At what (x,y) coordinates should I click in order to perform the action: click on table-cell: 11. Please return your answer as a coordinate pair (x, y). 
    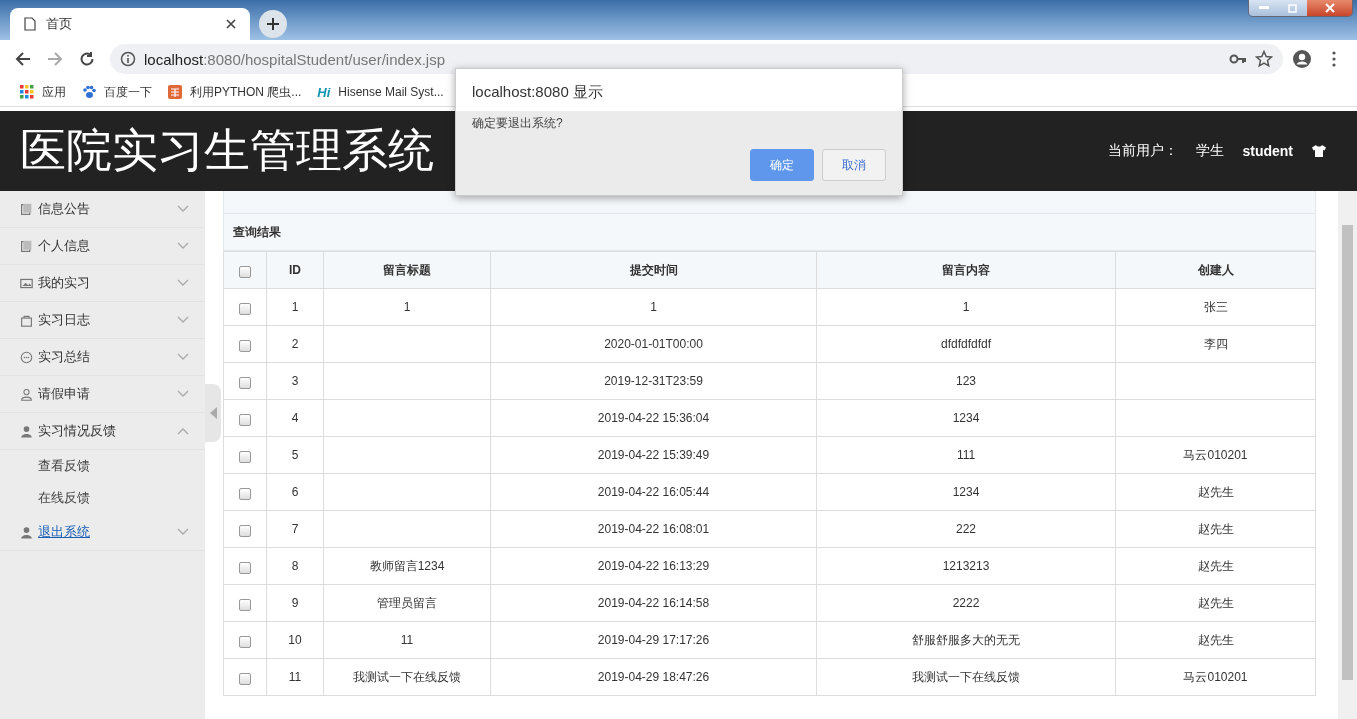
    Looking at the image, I should click on (407, 640).